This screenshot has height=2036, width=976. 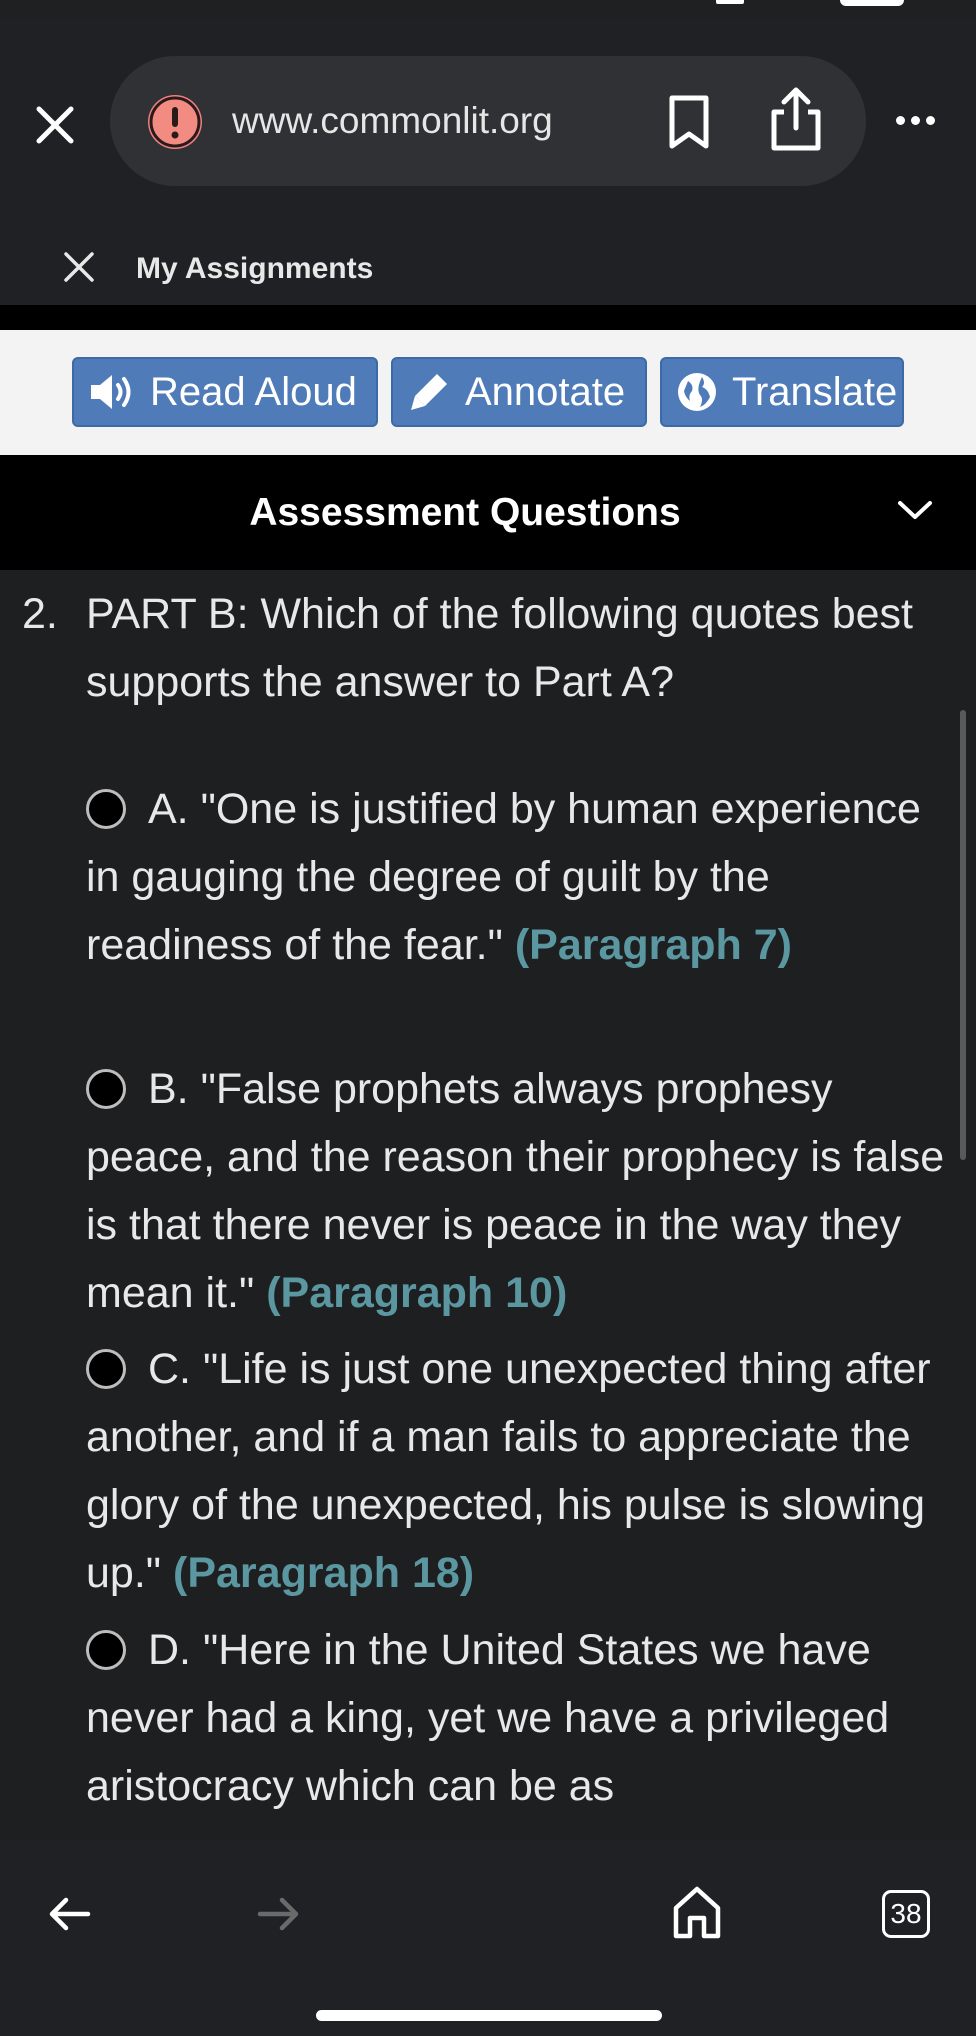 What do you see at coordinates (111, 392) in the screenshot?
I see `speaker-icon` at bounding box center [111, 392].